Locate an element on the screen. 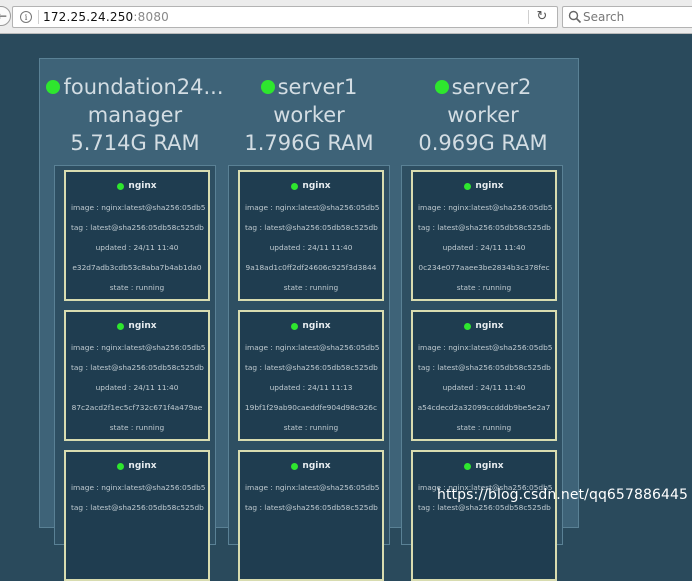  task-id: 0c234e077aaee3be2834b3c378fec is located at coordinates (484, 267).